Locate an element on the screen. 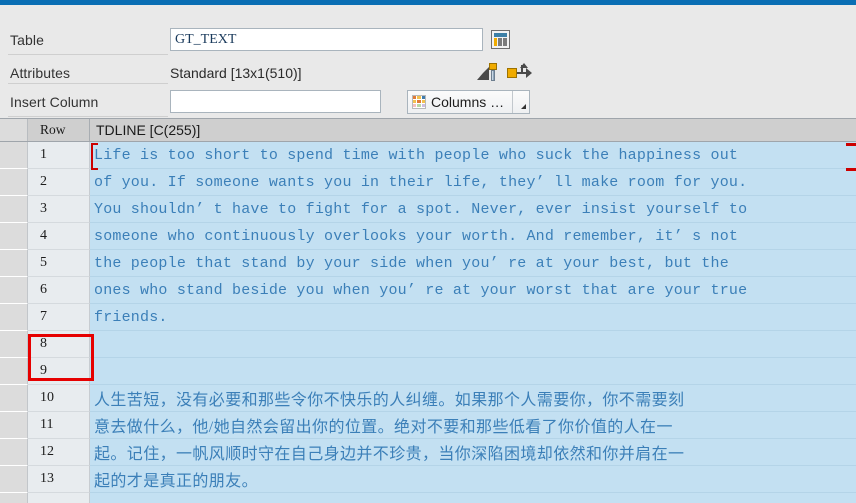  table-label: Table is located at coordinates (27, 39).